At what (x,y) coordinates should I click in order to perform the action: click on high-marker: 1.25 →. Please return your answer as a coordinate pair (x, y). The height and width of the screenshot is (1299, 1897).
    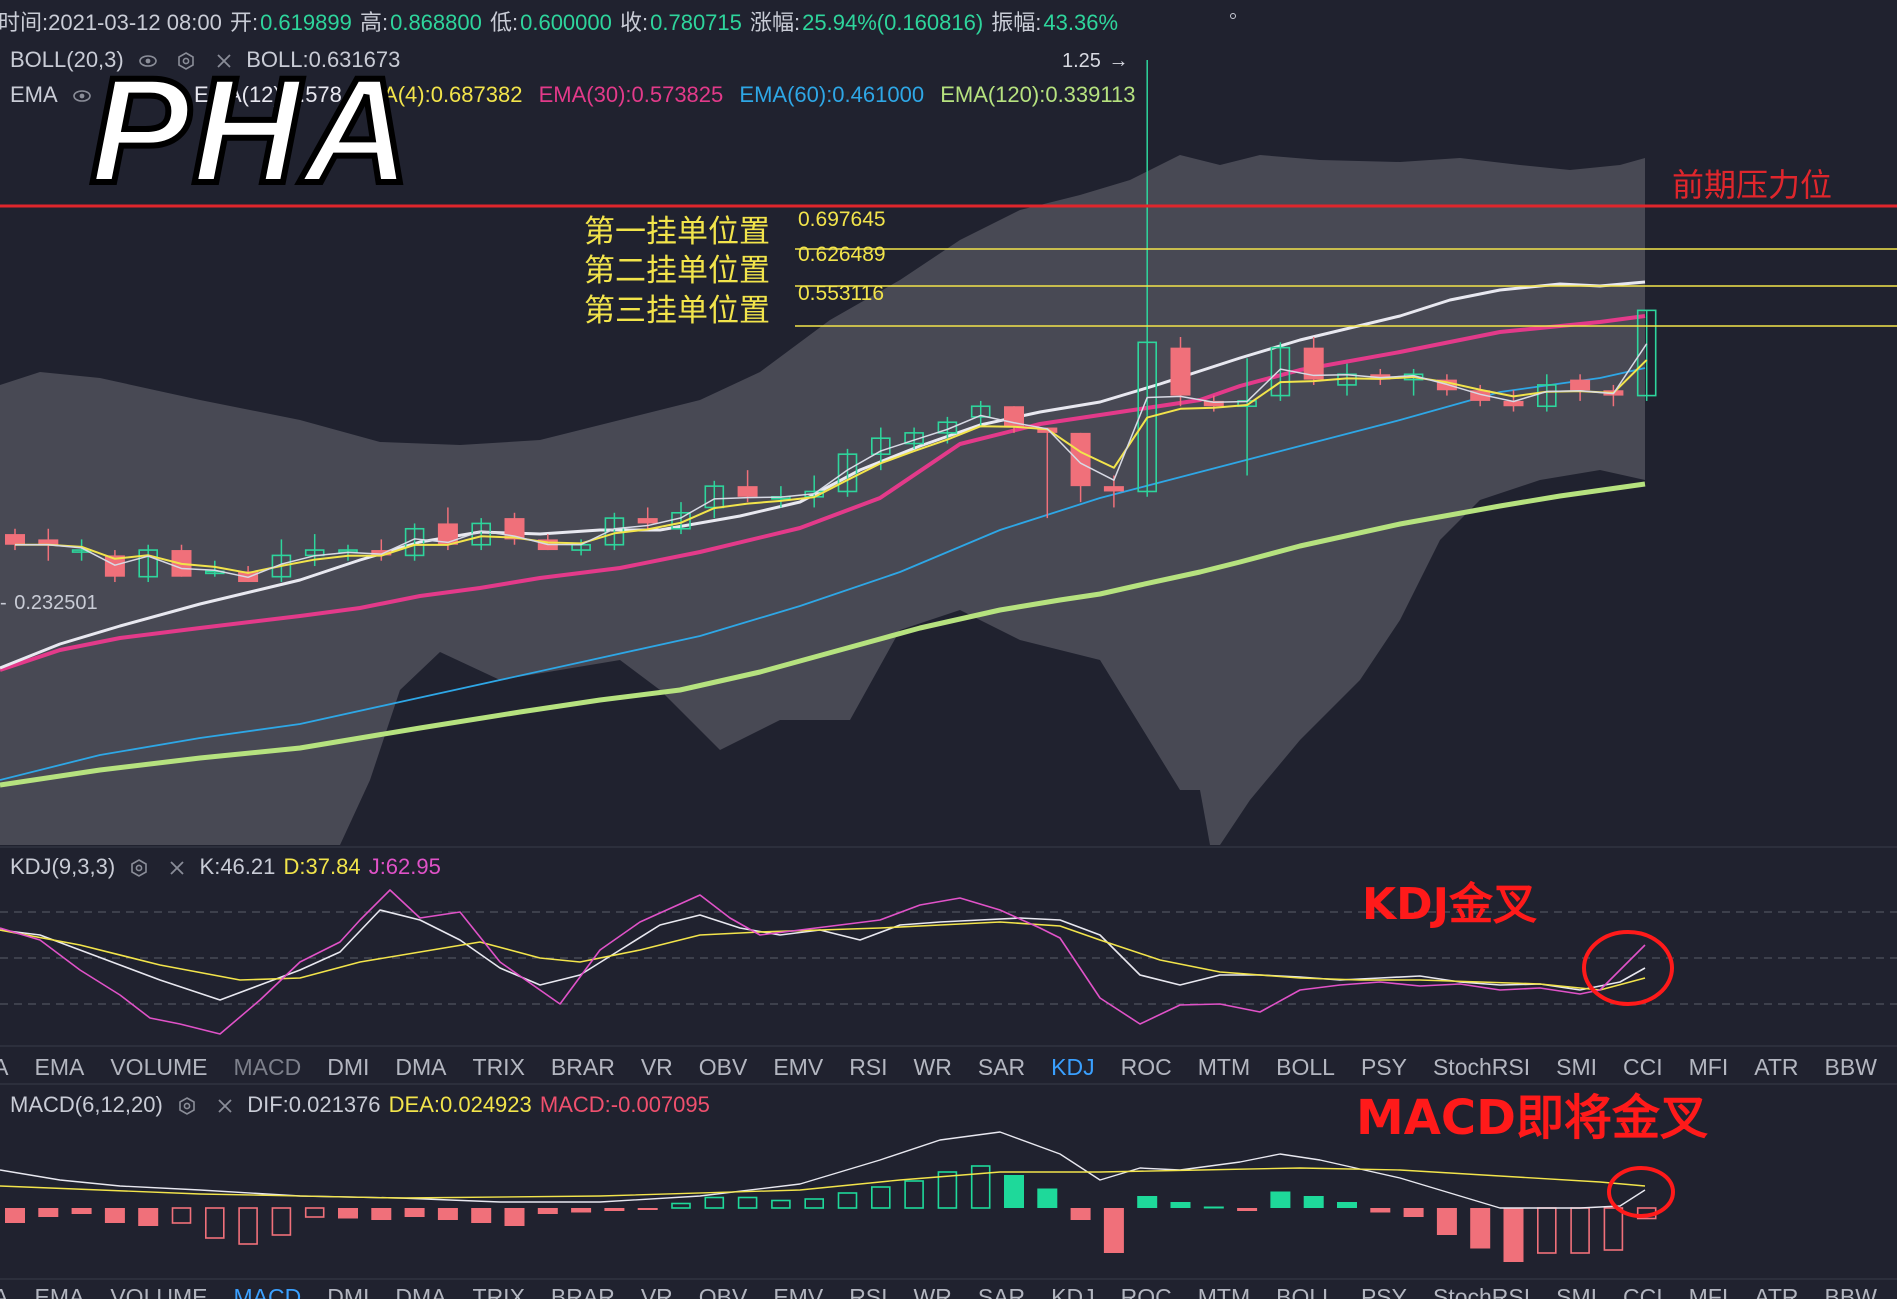
    Looking at the image, I should click on (1095, 61).